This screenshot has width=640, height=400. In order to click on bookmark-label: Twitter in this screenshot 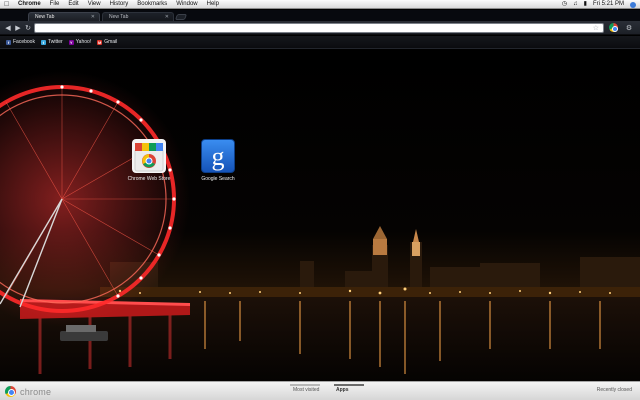, I will do `click(55, 42)`.